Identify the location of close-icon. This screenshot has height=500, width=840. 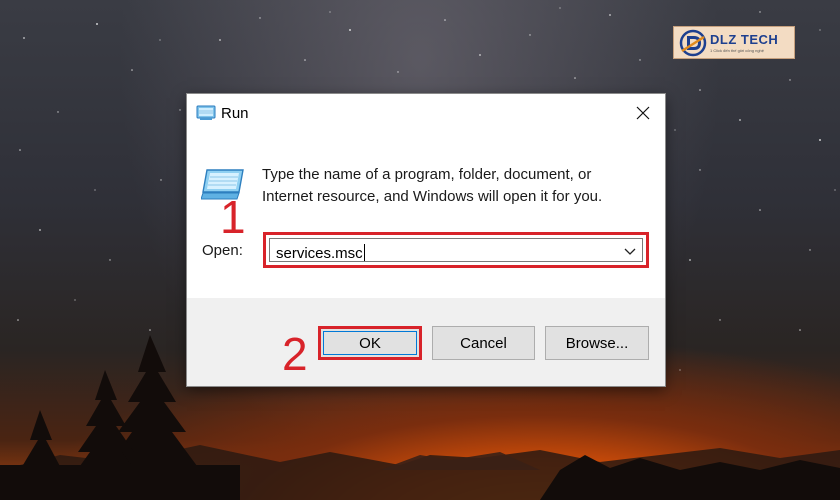
(643, 113).